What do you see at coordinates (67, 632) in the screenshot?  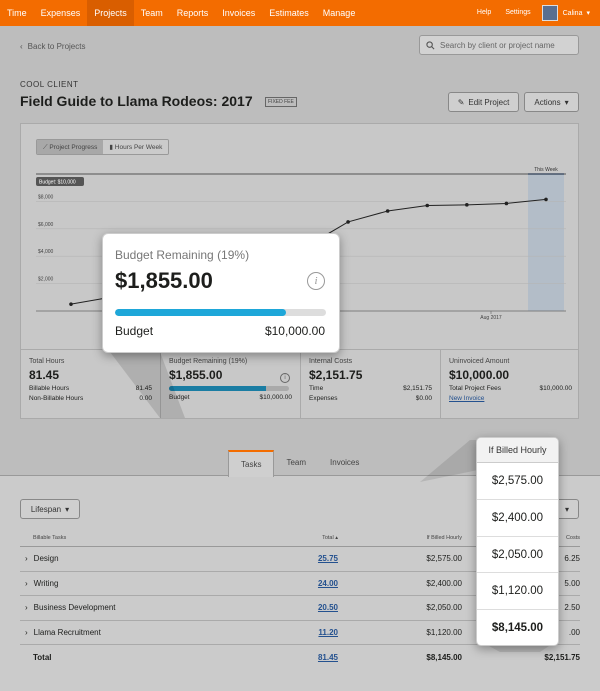 I see `task-name: Llama Recruitment` at bounding box center [67, 632].